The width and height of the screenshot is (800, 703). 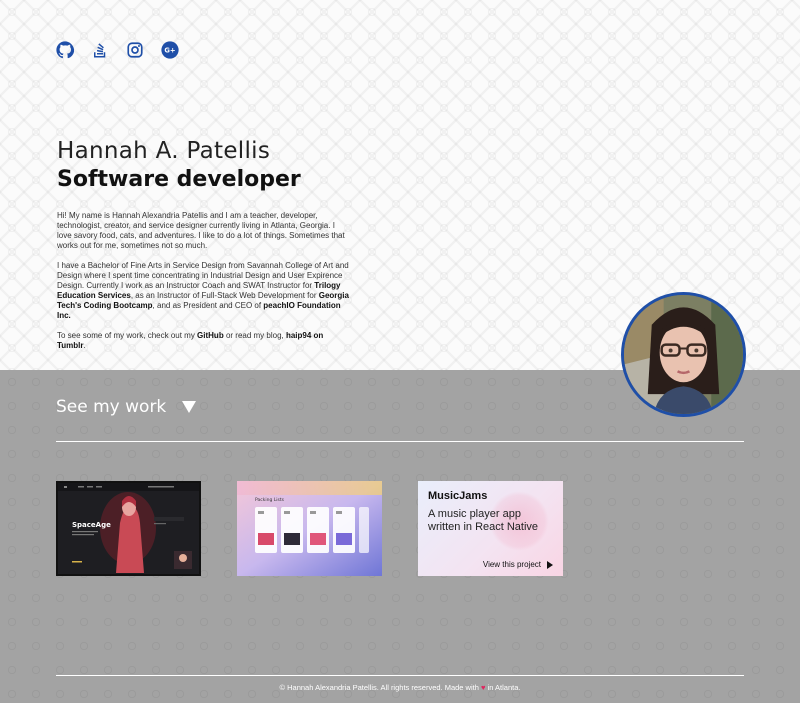 I want to click on bio-text: ., so click(x=84, y=345).